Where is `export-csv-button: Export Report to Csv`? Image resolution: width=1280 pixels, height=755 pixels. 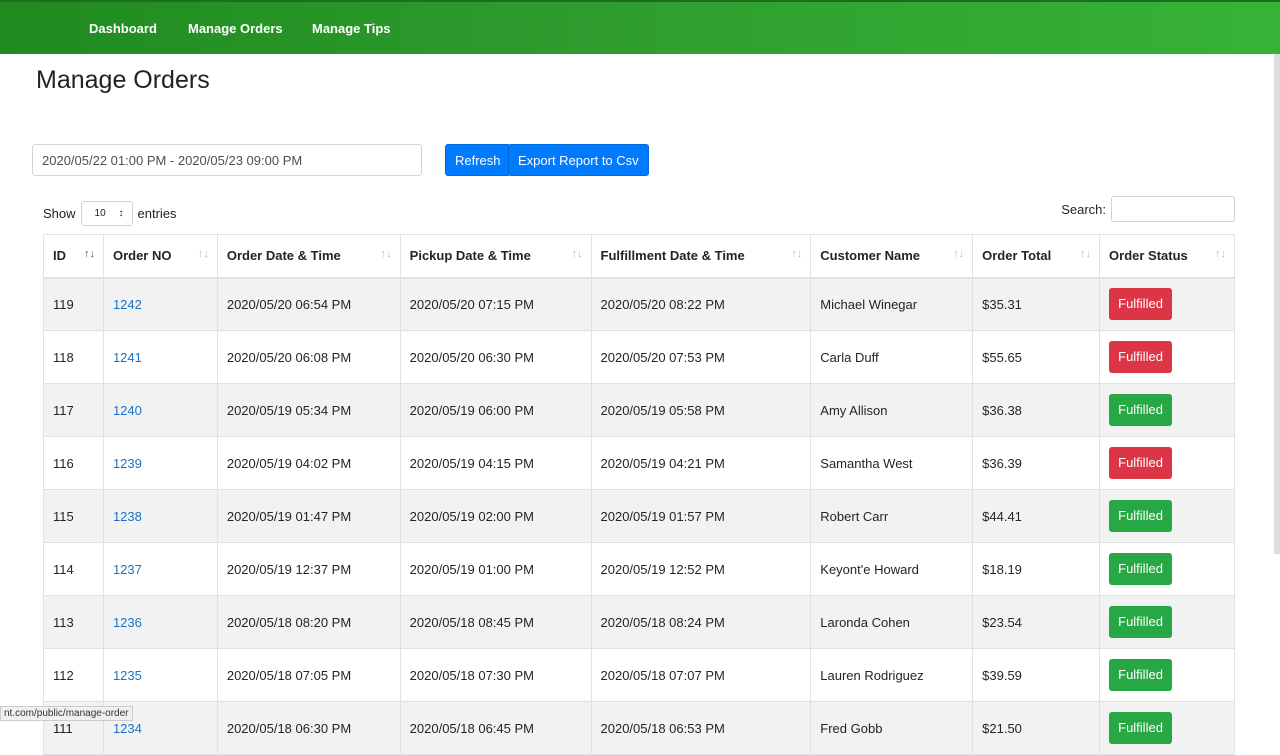
export-csv-button: Export Report to Csv is located at coordinates (578, 160).